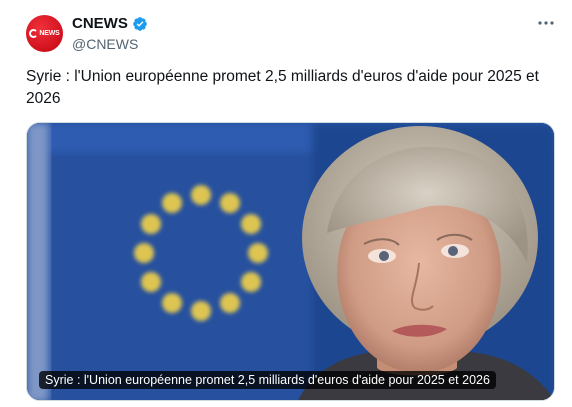 The image size is (572, 407). Describe the element at coordinates (100, 23) in the screenshot. I see `author-name: CNEWS` at that location.